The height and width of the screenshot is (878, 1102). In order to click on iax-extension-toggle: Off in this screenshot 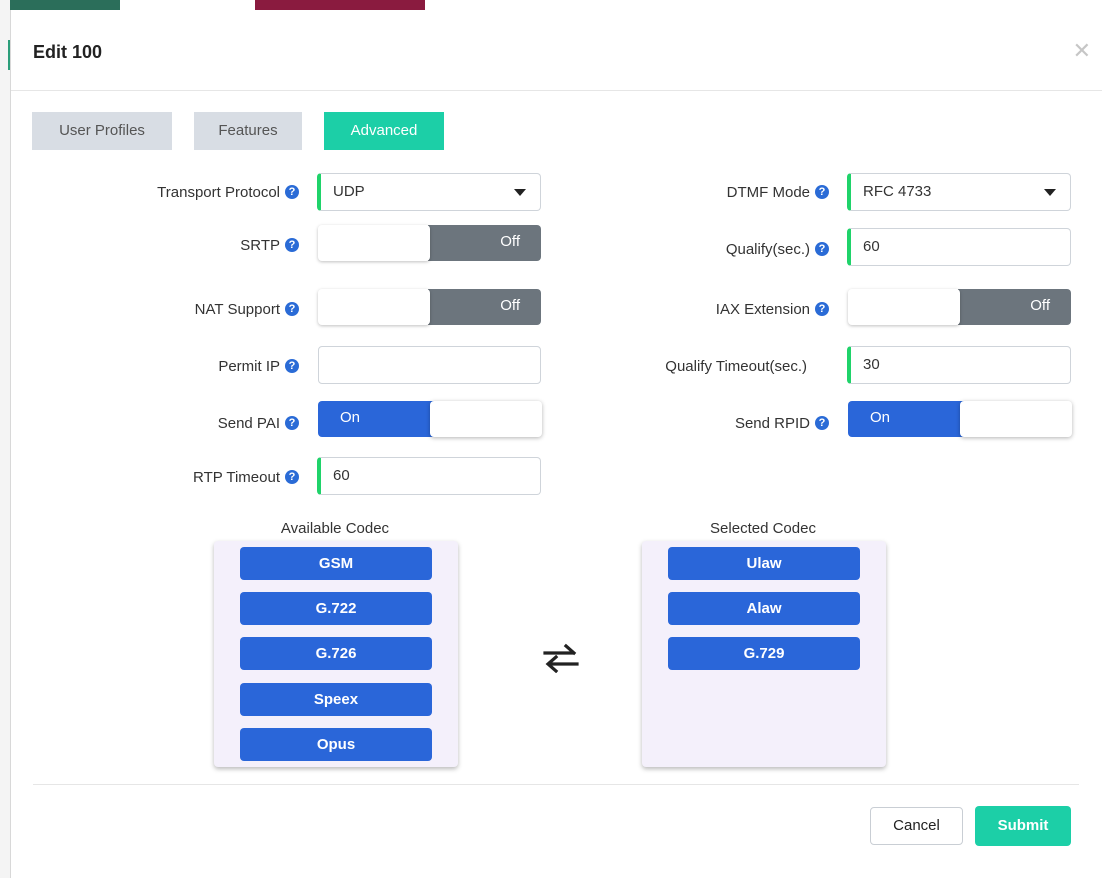, I will do `click(959, 307)`.